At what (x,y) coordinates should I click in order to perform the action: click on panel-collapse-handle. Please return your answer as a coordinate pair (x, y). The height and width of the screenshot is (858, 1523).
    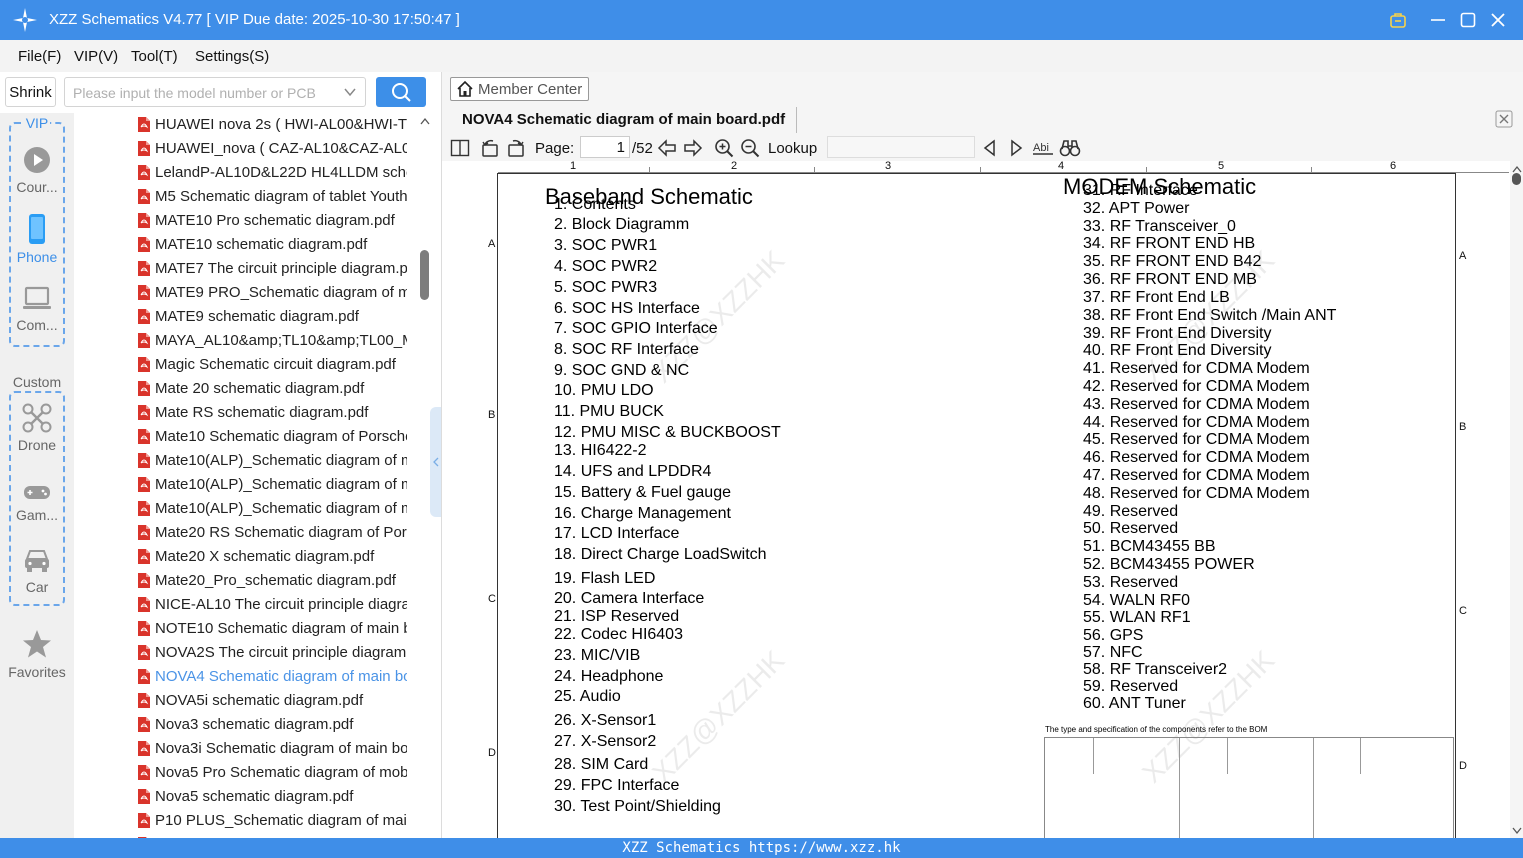
    Looking at the image, I should click on (435, 462).